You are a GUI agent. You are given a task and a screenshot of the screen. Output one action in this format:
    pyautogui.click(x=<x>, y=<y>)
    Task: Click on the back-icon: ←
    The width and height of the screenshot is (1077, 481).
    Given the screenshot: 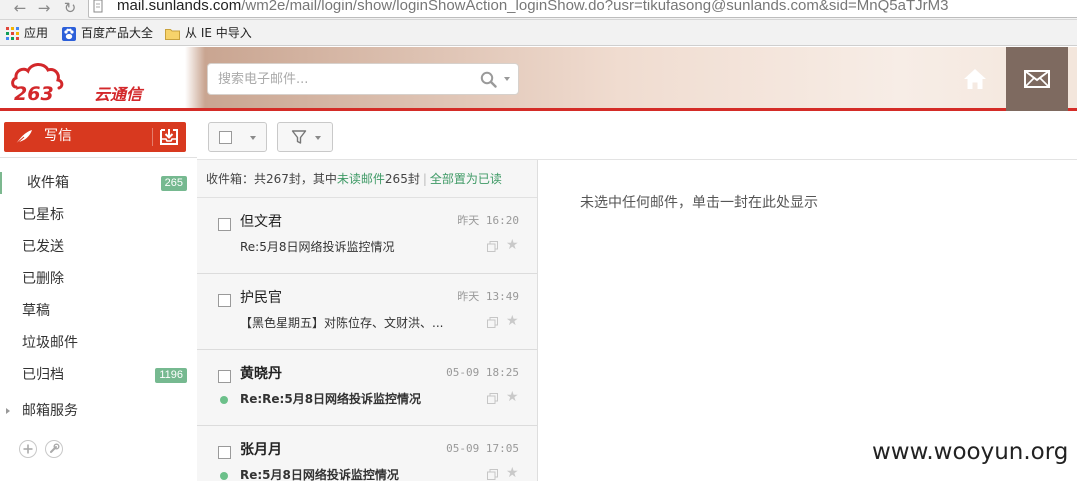 What is the action you would take?
    pyautogui.click(x=20, y=9)
    